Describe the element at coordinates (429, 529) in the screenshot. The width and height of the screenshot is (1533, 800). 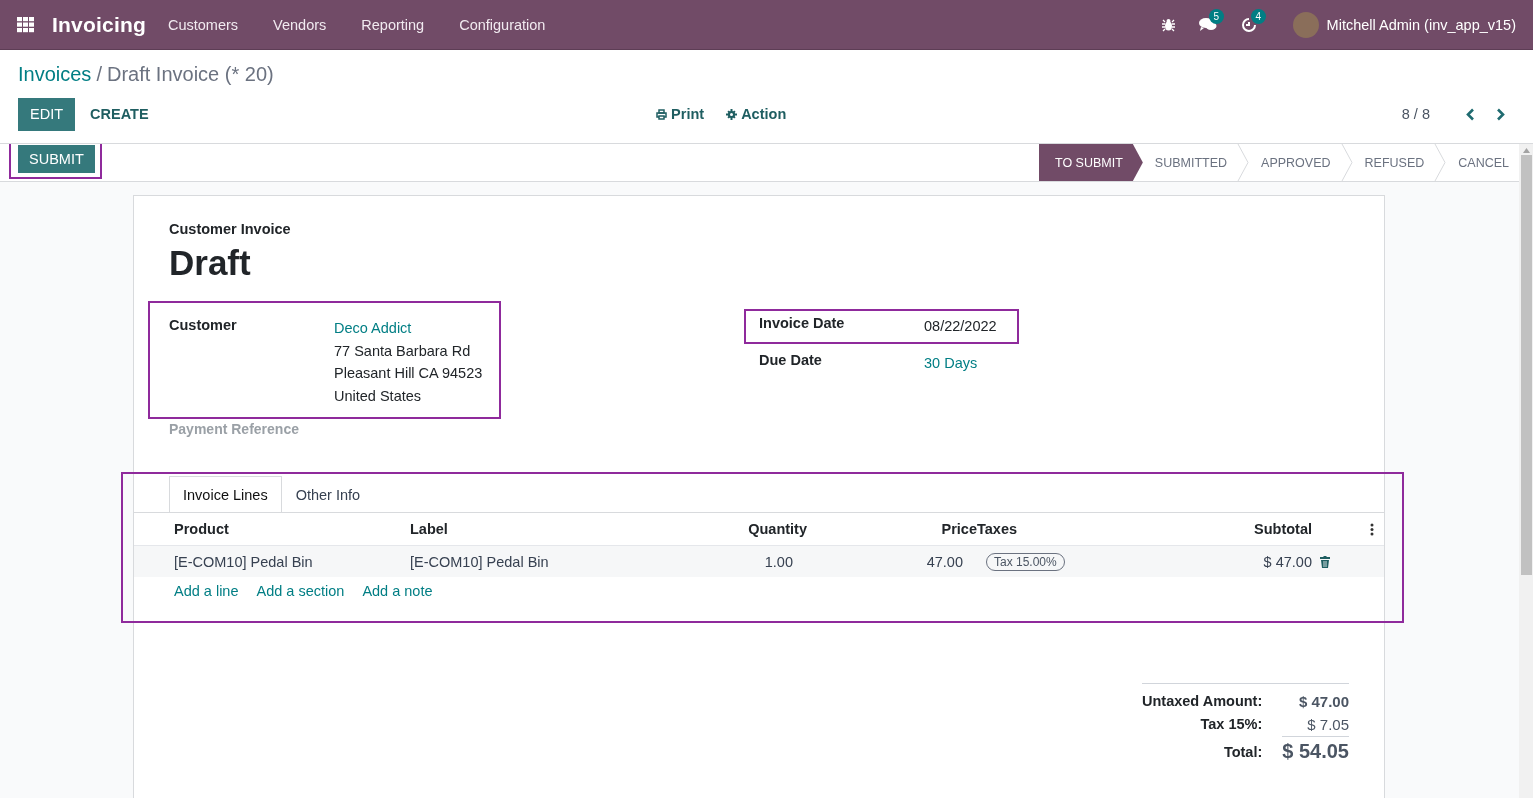
I see `column-header: Label` at that location.